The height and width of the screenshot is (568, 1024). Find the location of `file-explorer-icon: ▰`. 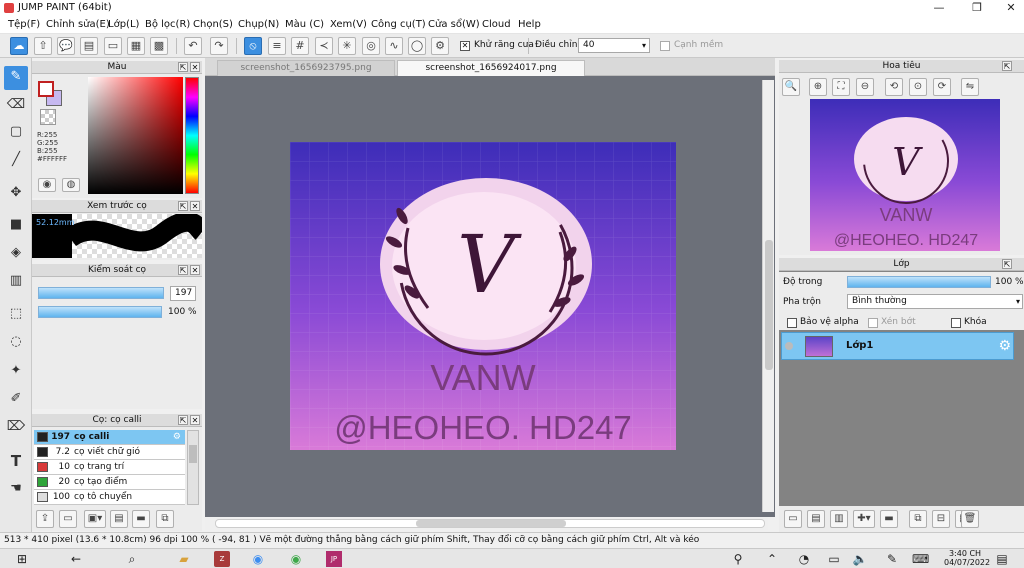

file-explorer-icon: ▰ is located at coordinates (184, 559).